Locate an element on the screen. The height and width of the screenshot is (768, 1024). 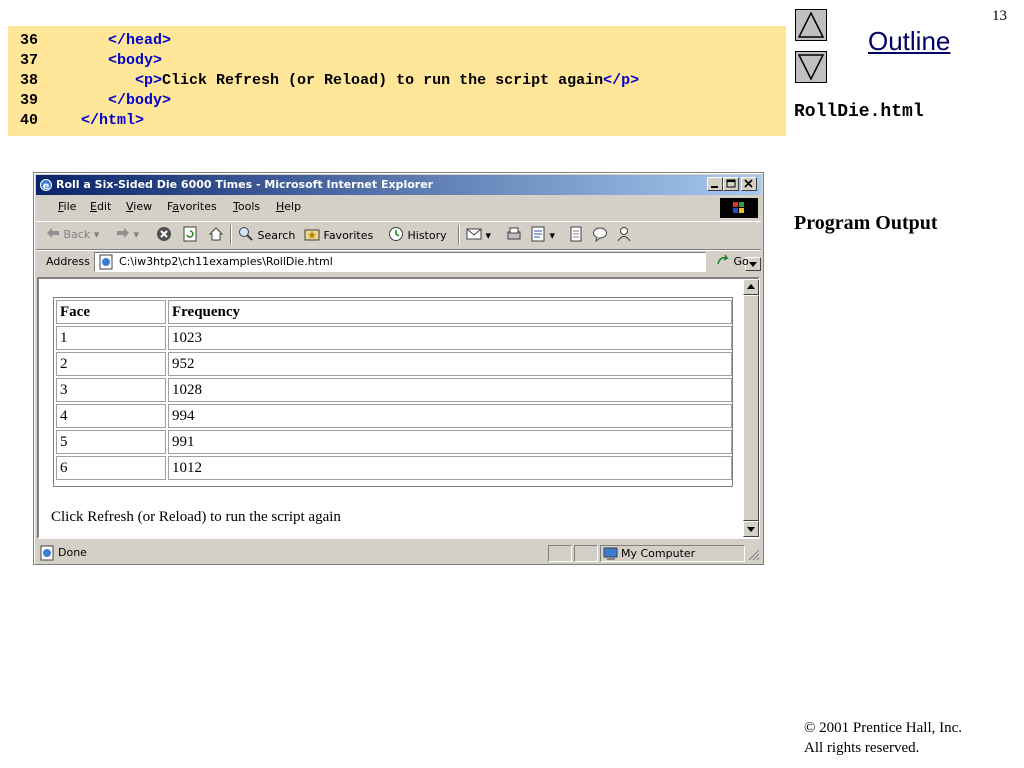
copyright-line: All rights reserved. is located at coordinates (862, 748).